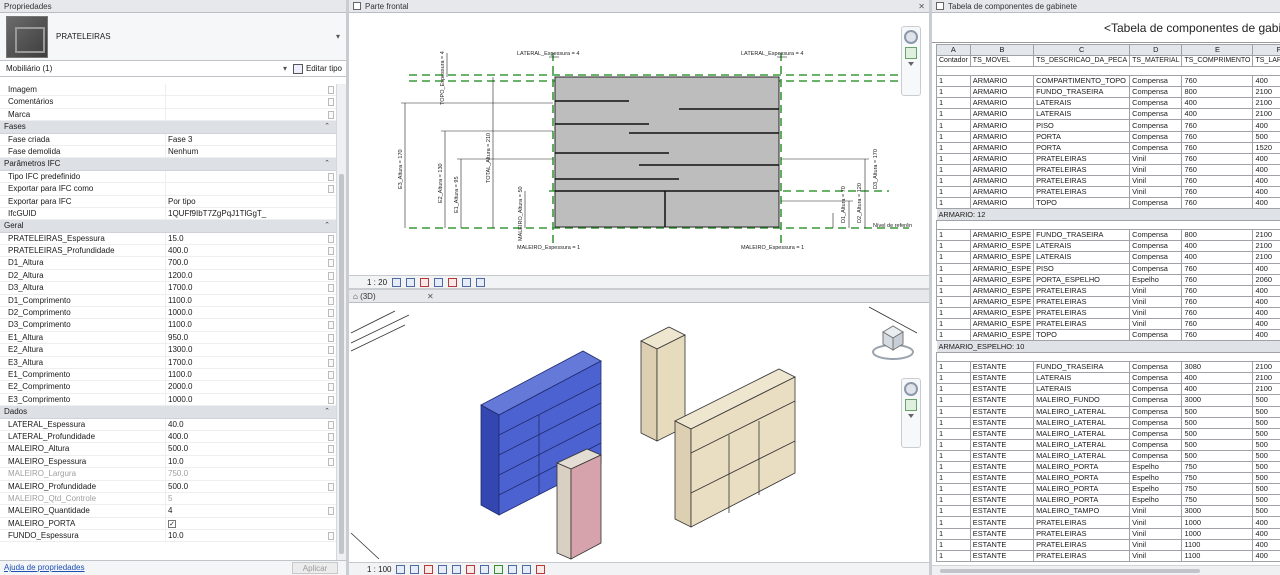 Image resolution: width=1280 pixels, height=575 pixels. I want to click on apply-button: Aplicar, so click(315, 568).